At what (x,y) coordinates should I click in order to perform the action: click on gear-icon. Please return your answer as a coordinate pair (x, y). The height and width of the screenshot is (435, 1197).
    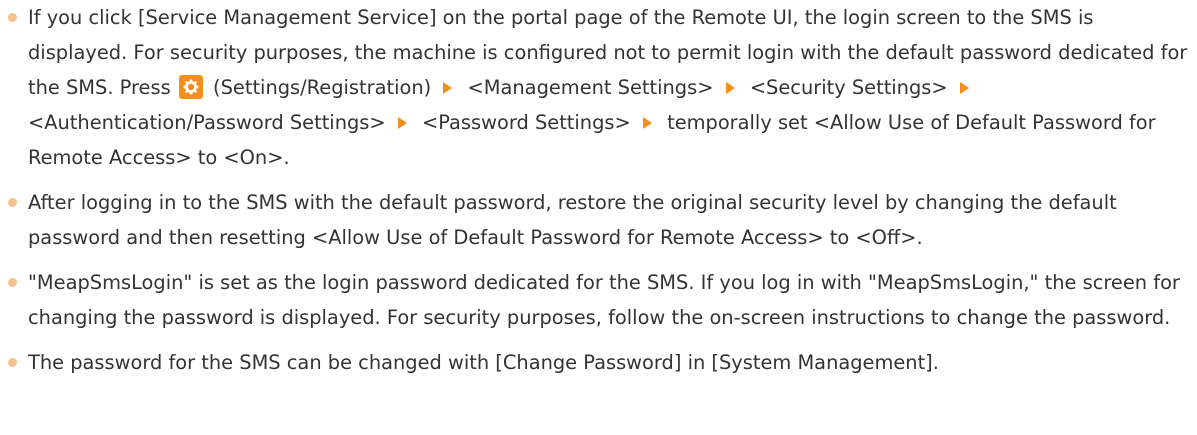
    Looking at the image, I should click on (190, 87).